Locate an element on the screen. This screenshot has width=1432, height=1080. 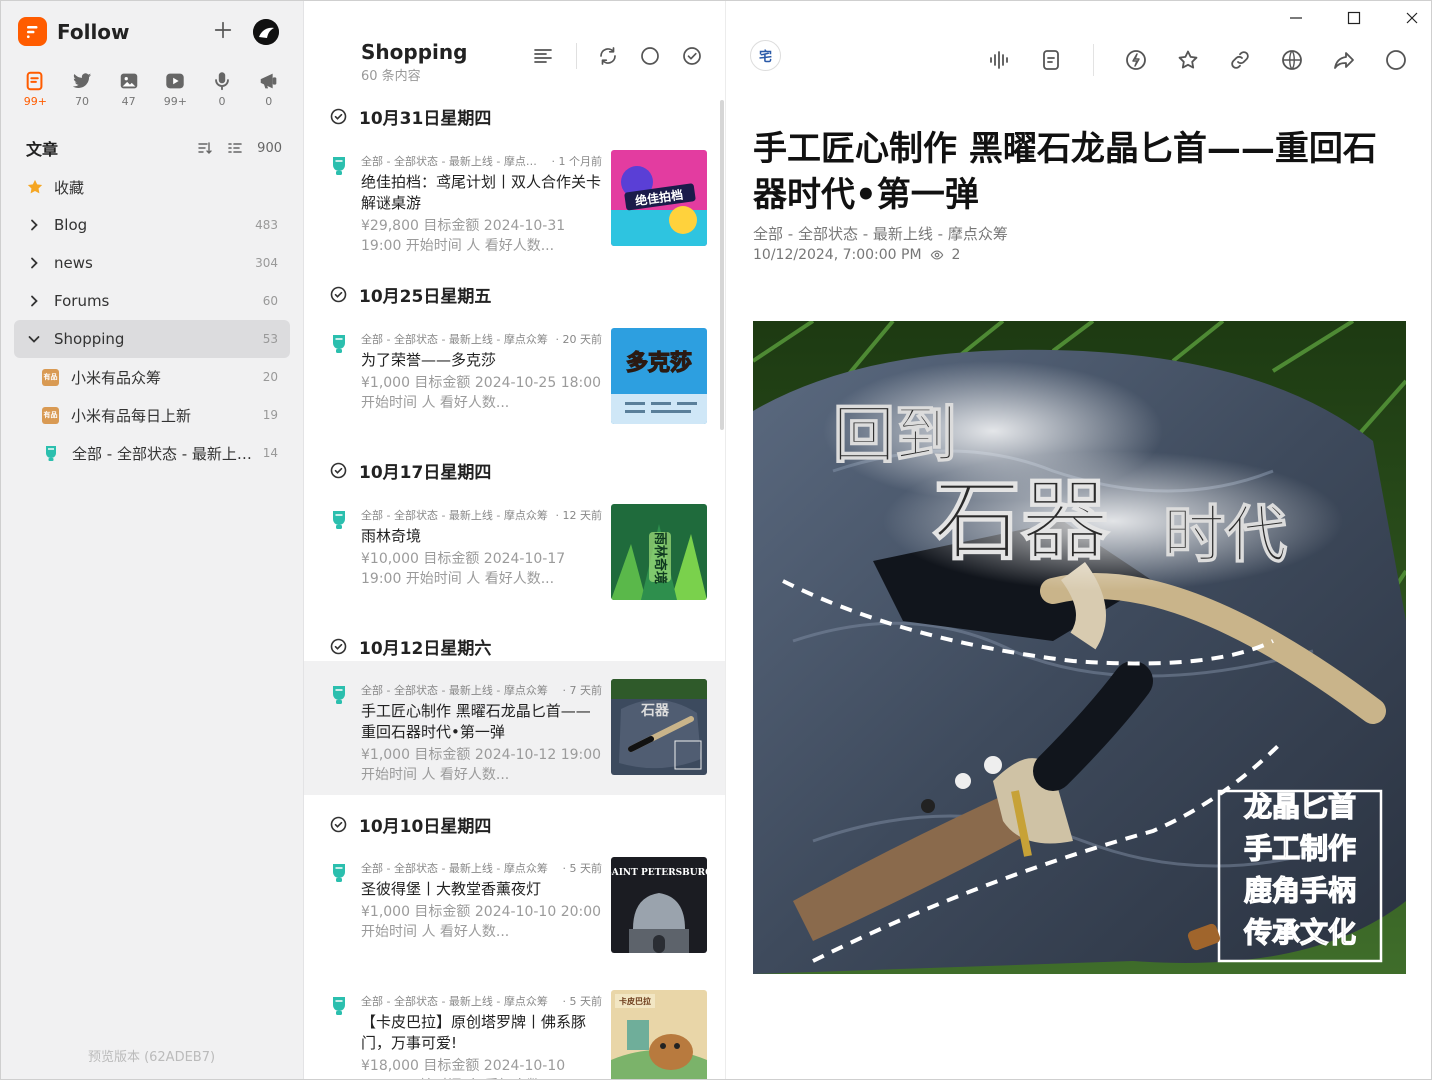
day-header: 10月12日星期六 is located at coordinates (410, 646).